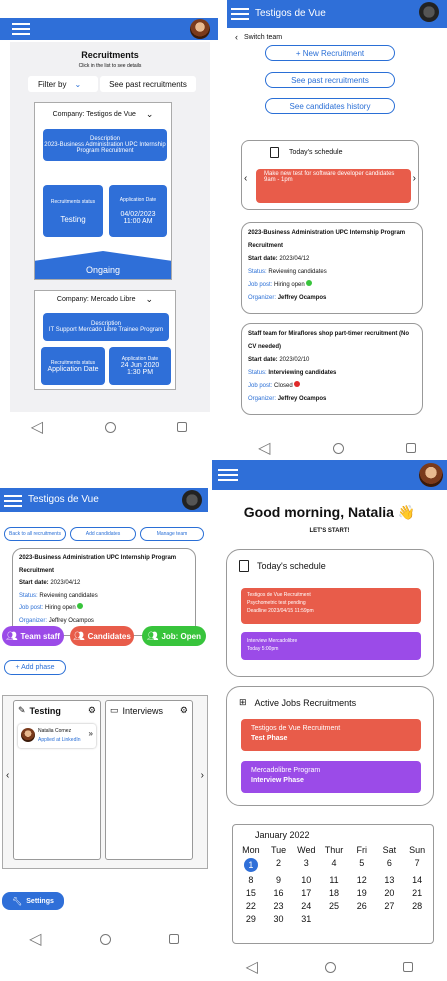  I want to click on weekday-label: Sat, so click(389, 850).